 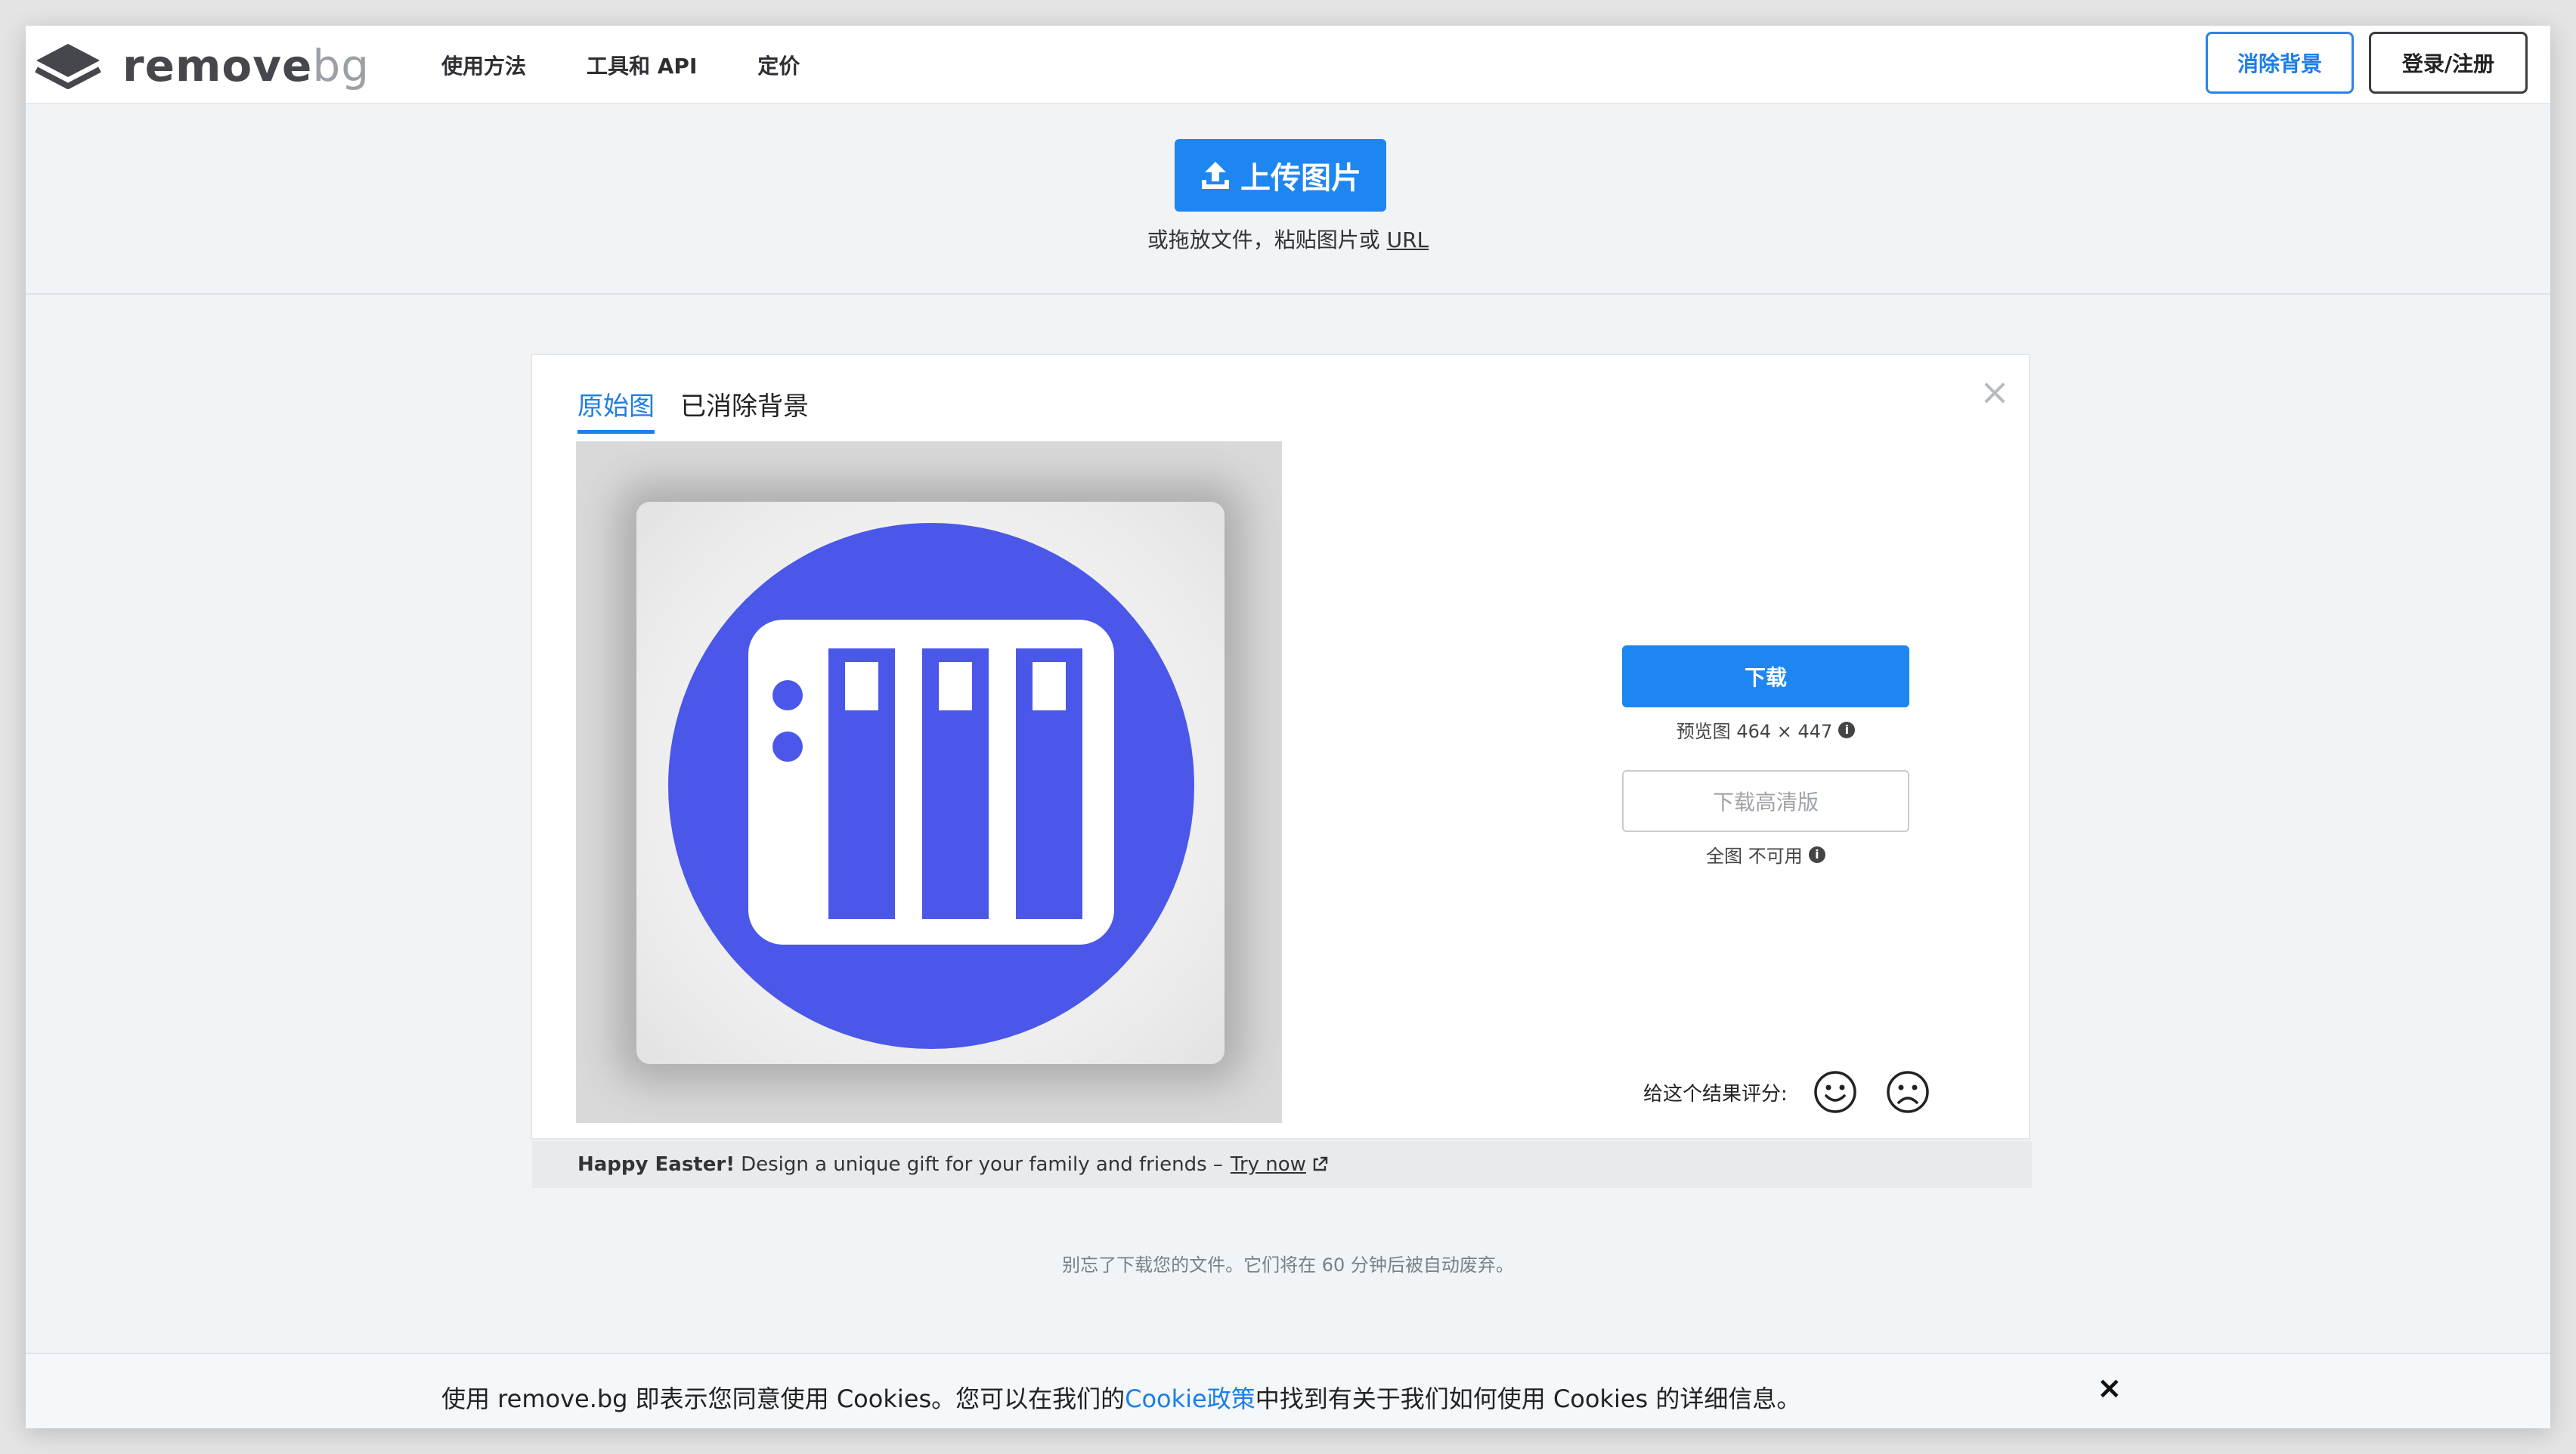 I want to click on image-tabs: 原始图 已消除背景, so click(x=705, y=409).